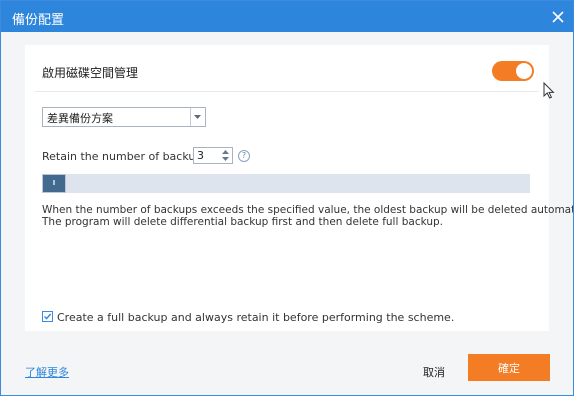 Image resolution: width=574 pixels, height=396 pixels. I want to click on chevron-down-icon, so click(197, 117).